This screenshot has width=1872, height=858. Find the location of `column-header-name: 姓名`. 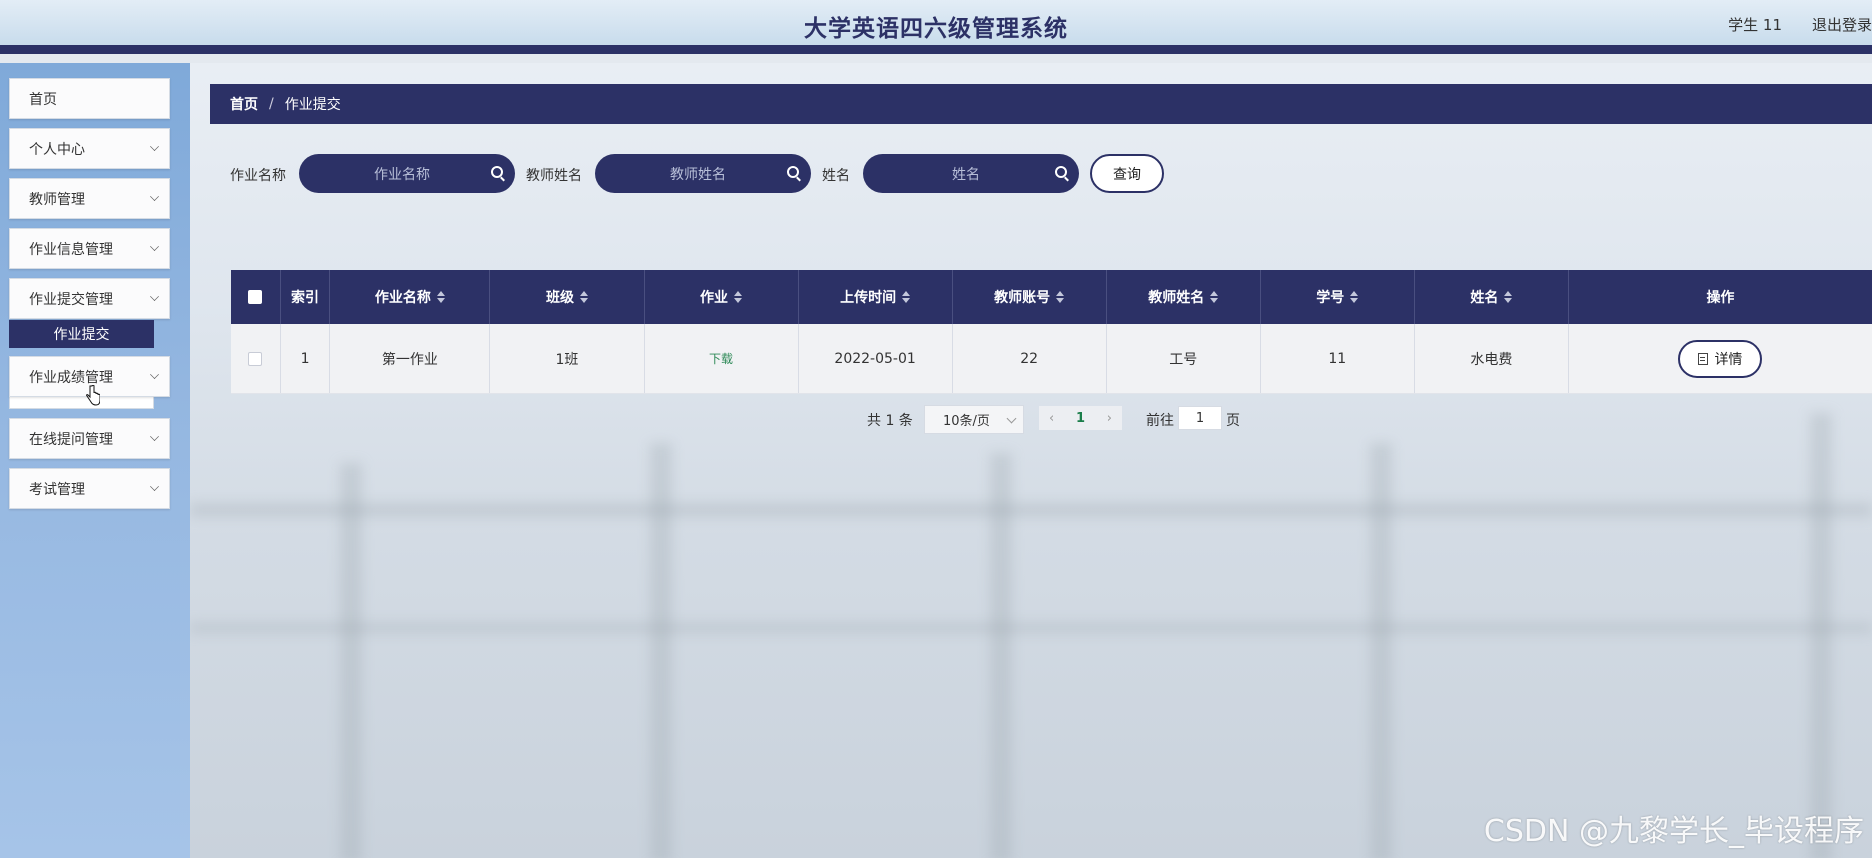

column-header-name: 姓名 is located at coordinates (1492, 297).